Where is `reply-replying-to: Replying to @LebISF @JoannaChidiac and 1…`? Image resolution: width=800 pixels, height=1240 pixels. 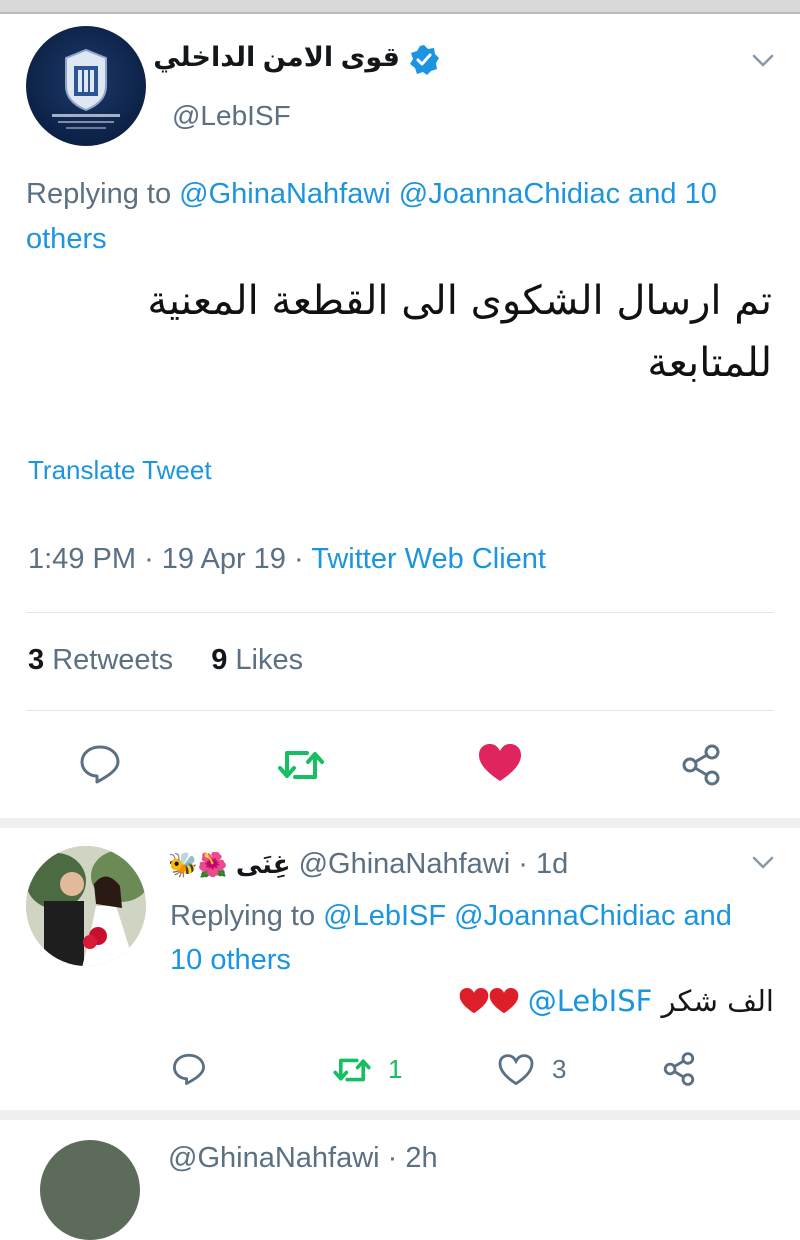
reply-replying-to: Replying to @LebISF @JoannaChidiac and 1… is located at coordinates (470, 938).